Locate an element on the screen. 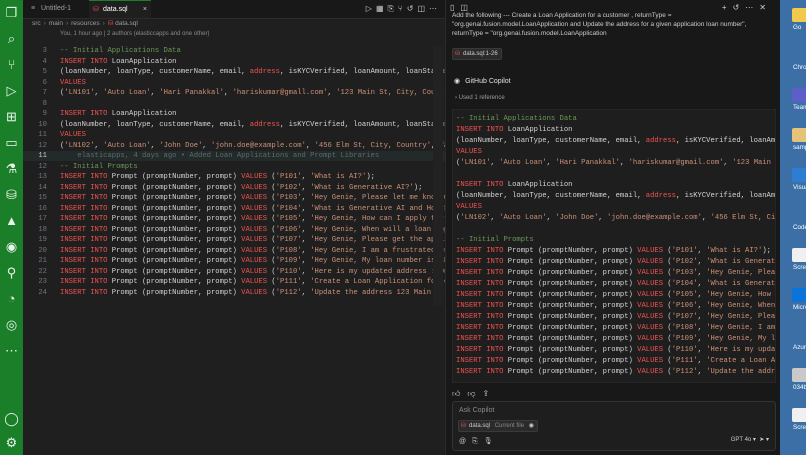 This screenshot has height=455, width=806. history-icon: ↺ is located at coordinates (412, 8).